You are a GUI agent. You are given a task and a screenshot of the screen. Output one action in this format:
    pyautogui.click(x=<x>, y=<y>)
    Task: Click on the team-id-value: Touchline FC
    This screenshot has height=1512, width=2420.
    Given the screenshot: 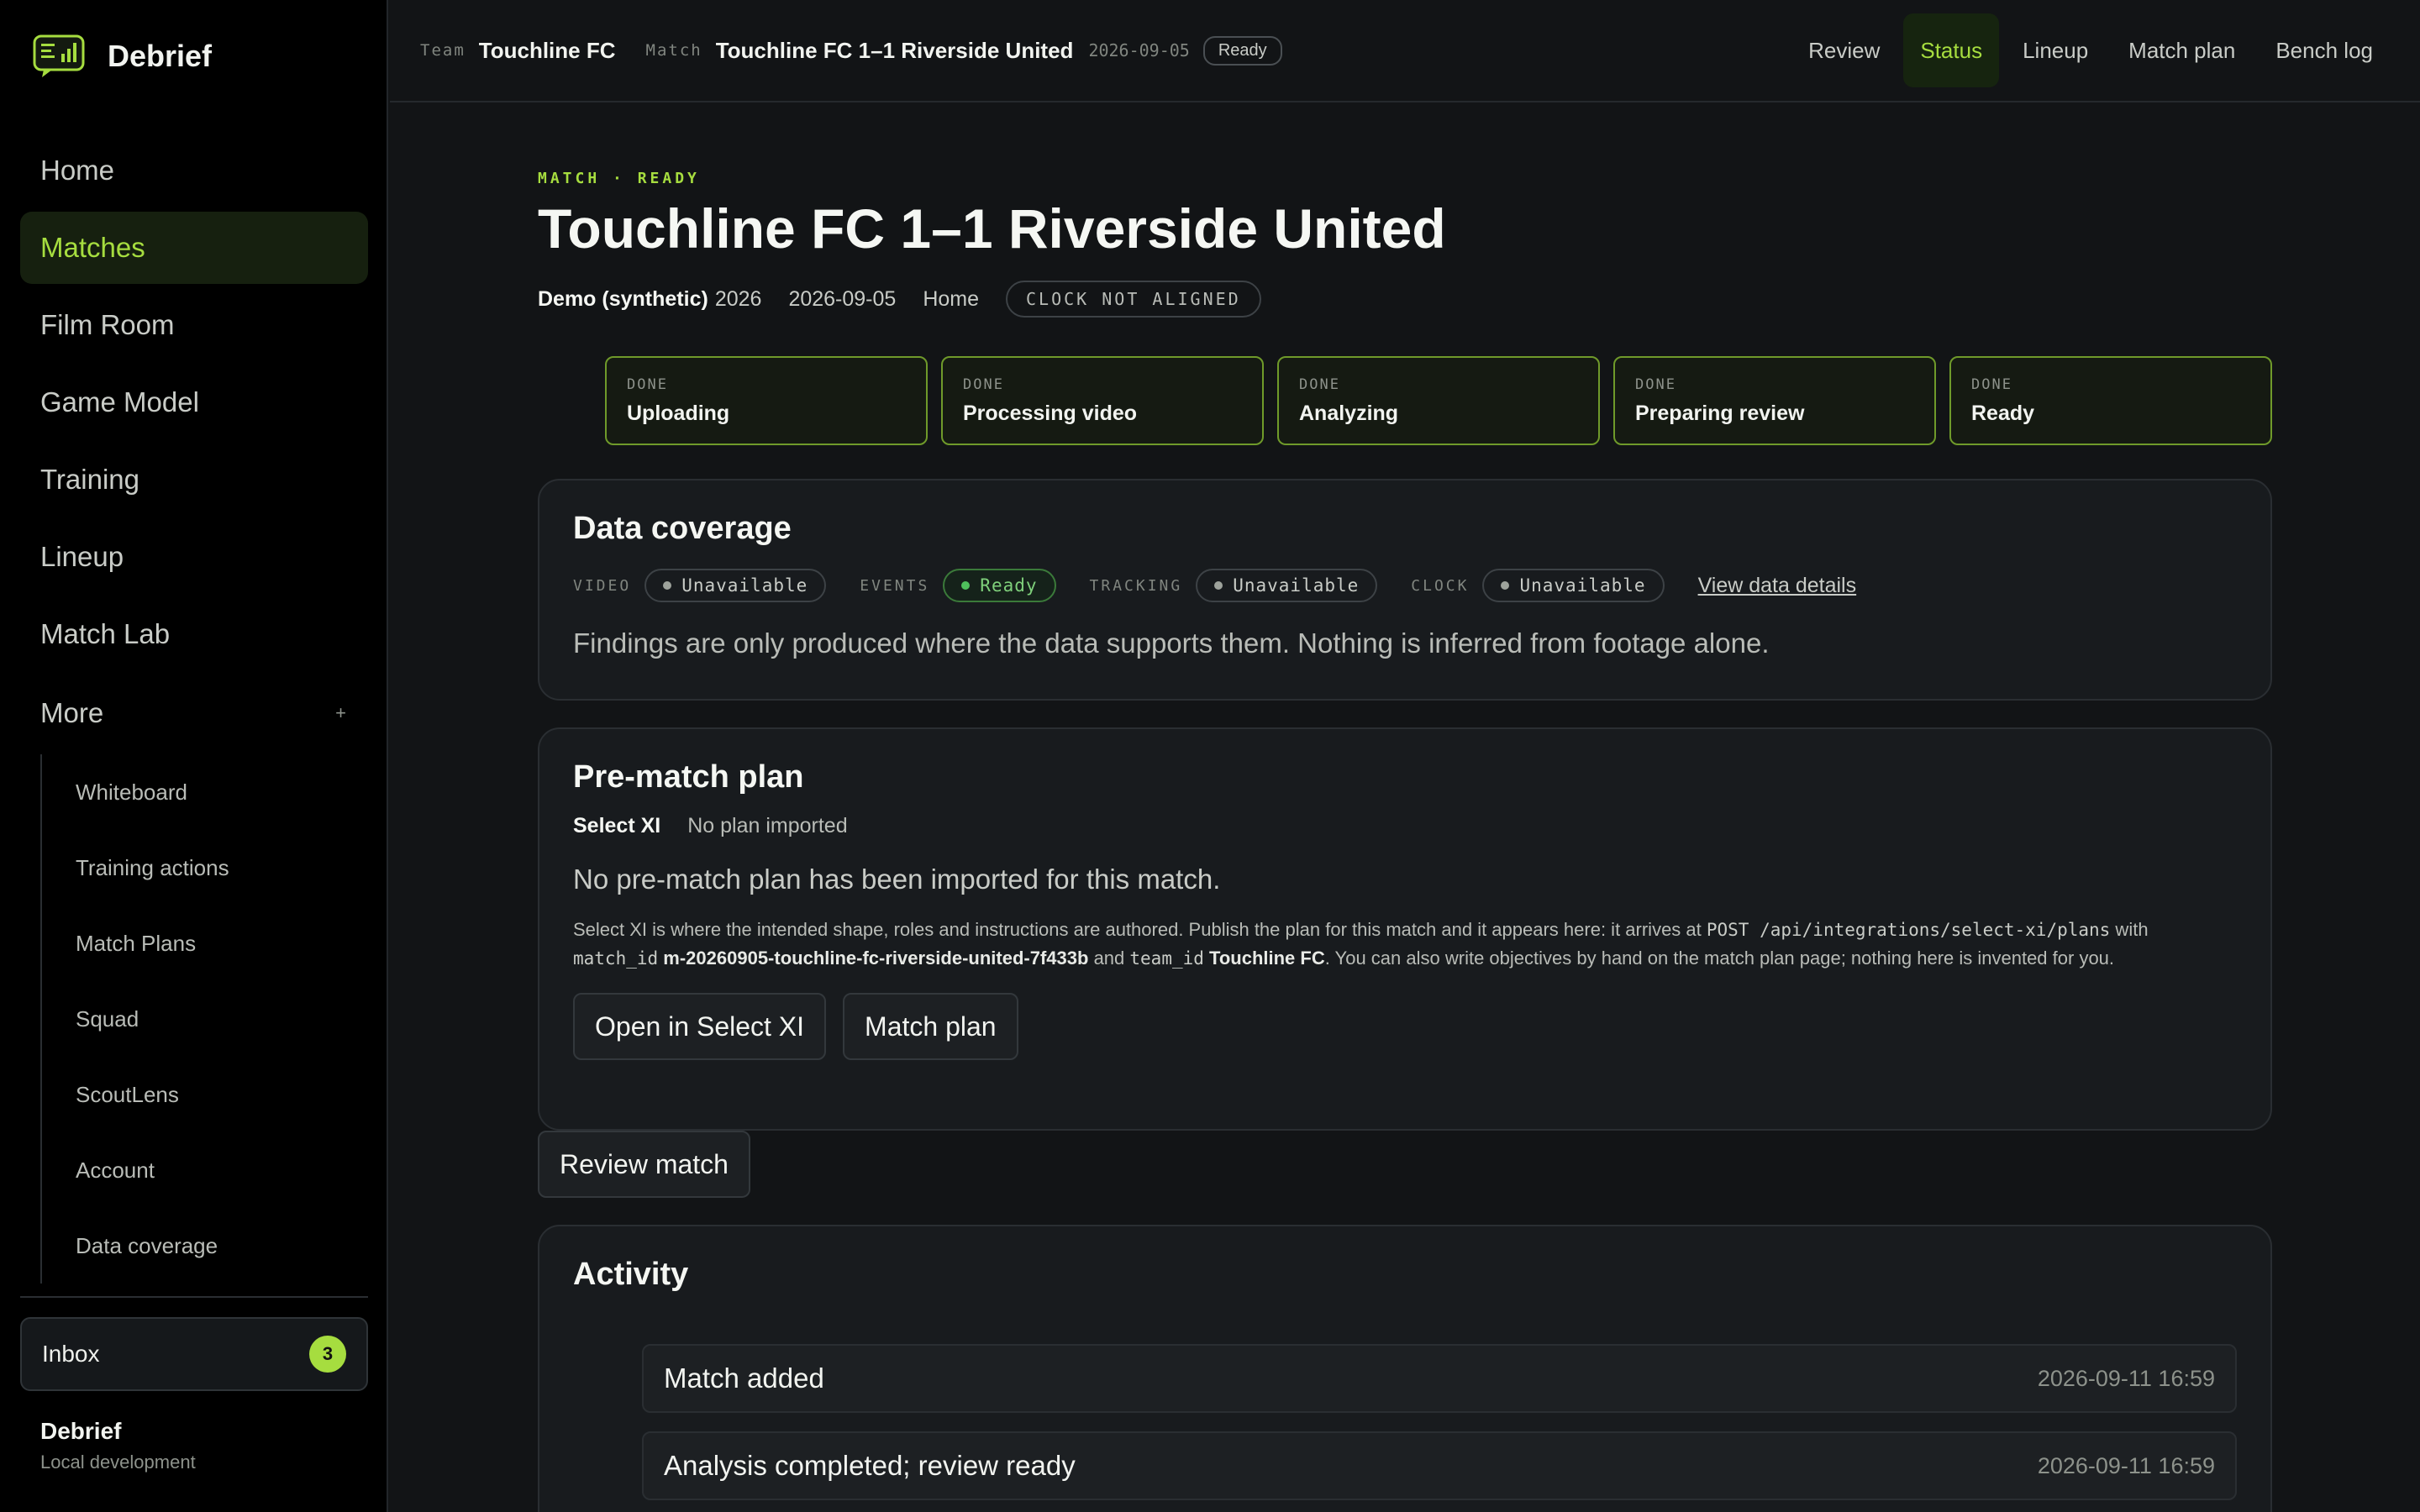 What is the action you would take?
    pyautogui.click(x=1267, y=958)
    